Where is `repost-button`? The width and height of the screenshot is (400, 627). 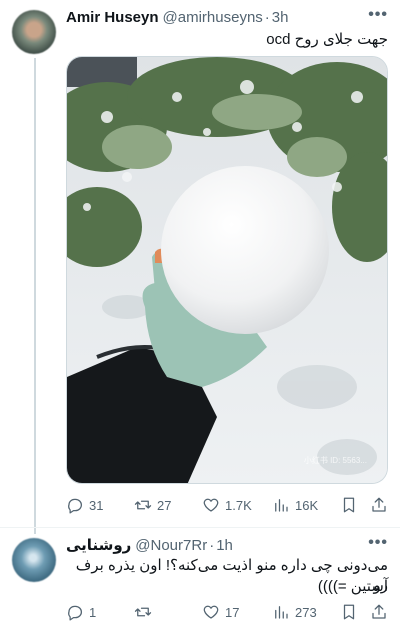
repost-button is located at coordinates (143, 612).